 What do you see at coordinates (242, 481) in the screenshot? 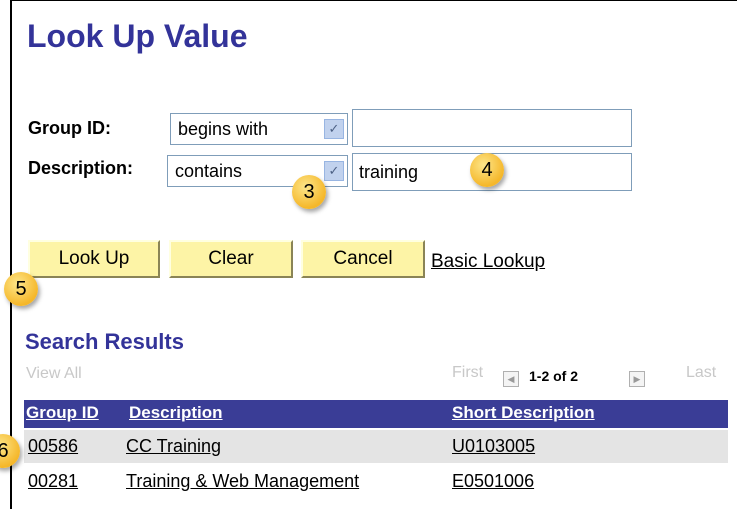
I see `row-2-description-link: Training & Web Management` at bounding box center [242, 481].